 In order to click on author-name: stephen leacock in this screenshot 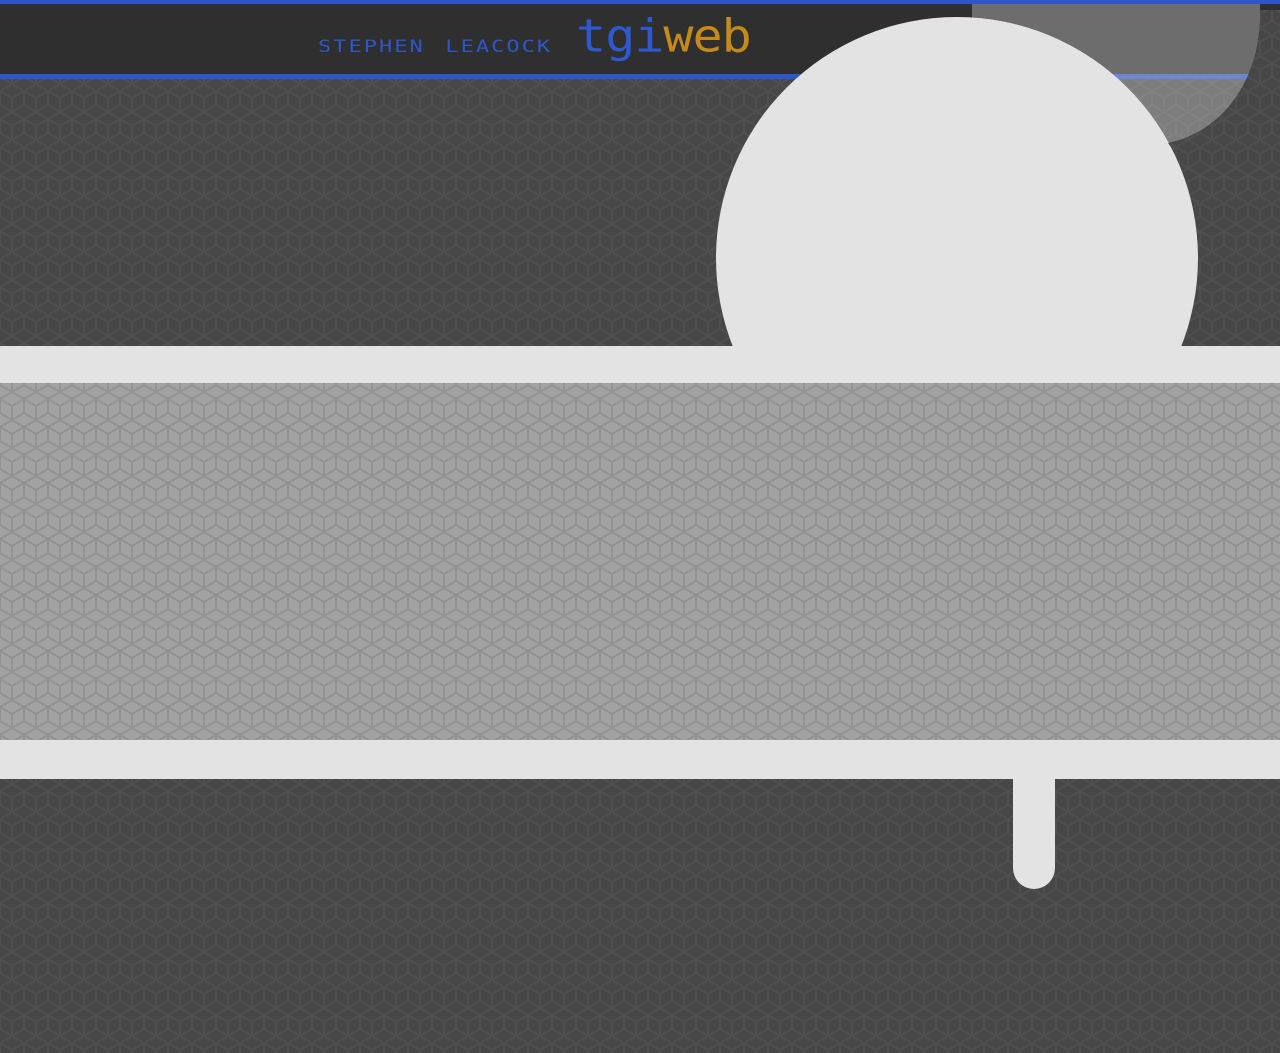, I will do `click(435, 44)`.